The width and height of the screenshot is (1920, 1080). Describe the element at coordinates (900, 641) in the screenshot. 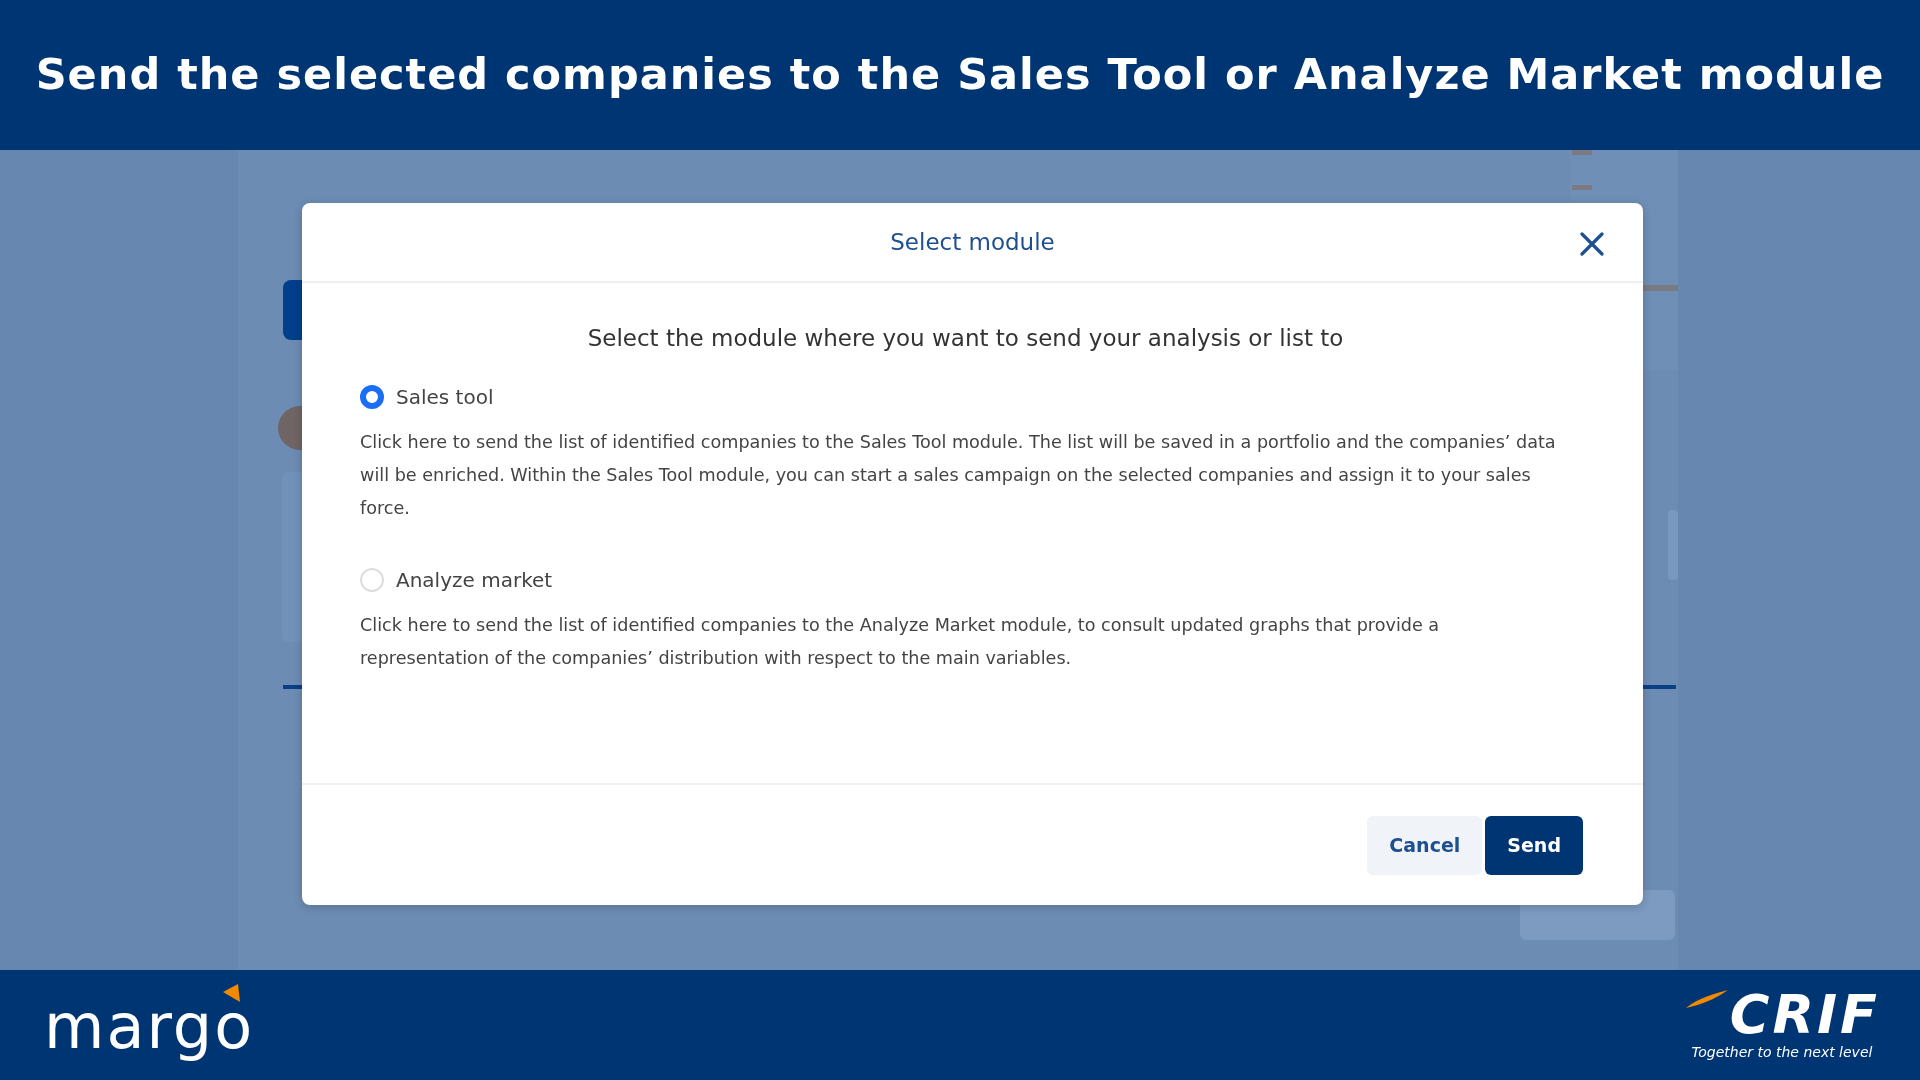

I see `option-description: Click here to send the list of identified companies to the Analyze Market module, to consult updated graphs that provide a representation of the companies’ distribution with respect to the main variables.` at that location.